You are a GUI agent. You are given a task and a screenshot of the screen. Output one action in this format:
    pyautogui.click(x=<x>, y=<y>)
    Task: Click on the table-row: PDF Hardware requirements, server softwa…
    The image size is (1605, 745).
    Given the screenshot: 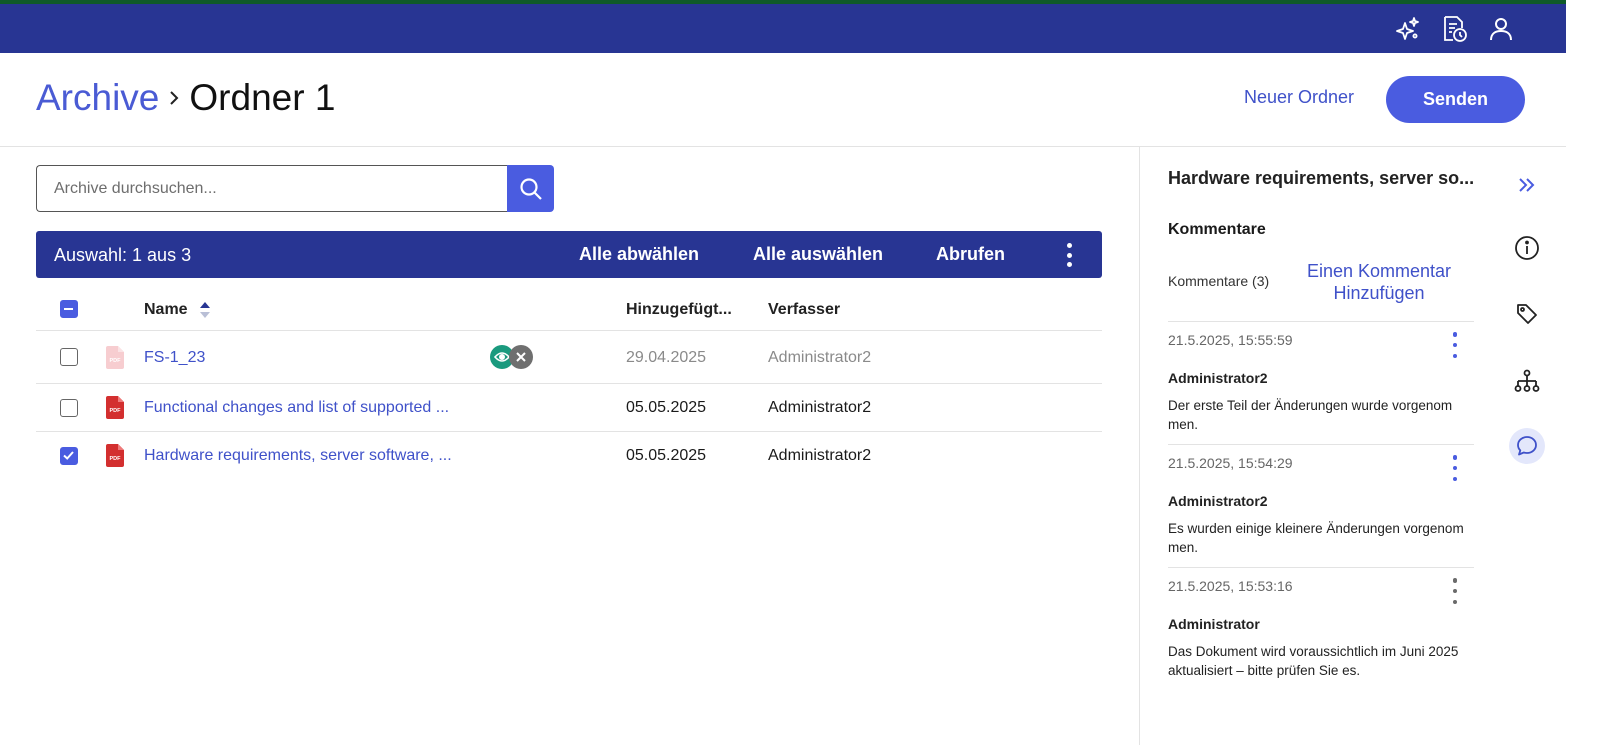 What is the action you would take?
    pyautogui.click(x=569, y=456)
    